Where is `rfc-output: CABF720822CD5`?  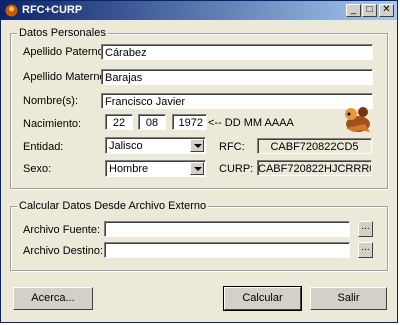 rfc-output: CABF720822CD5 is located at coordinates (314, 146).